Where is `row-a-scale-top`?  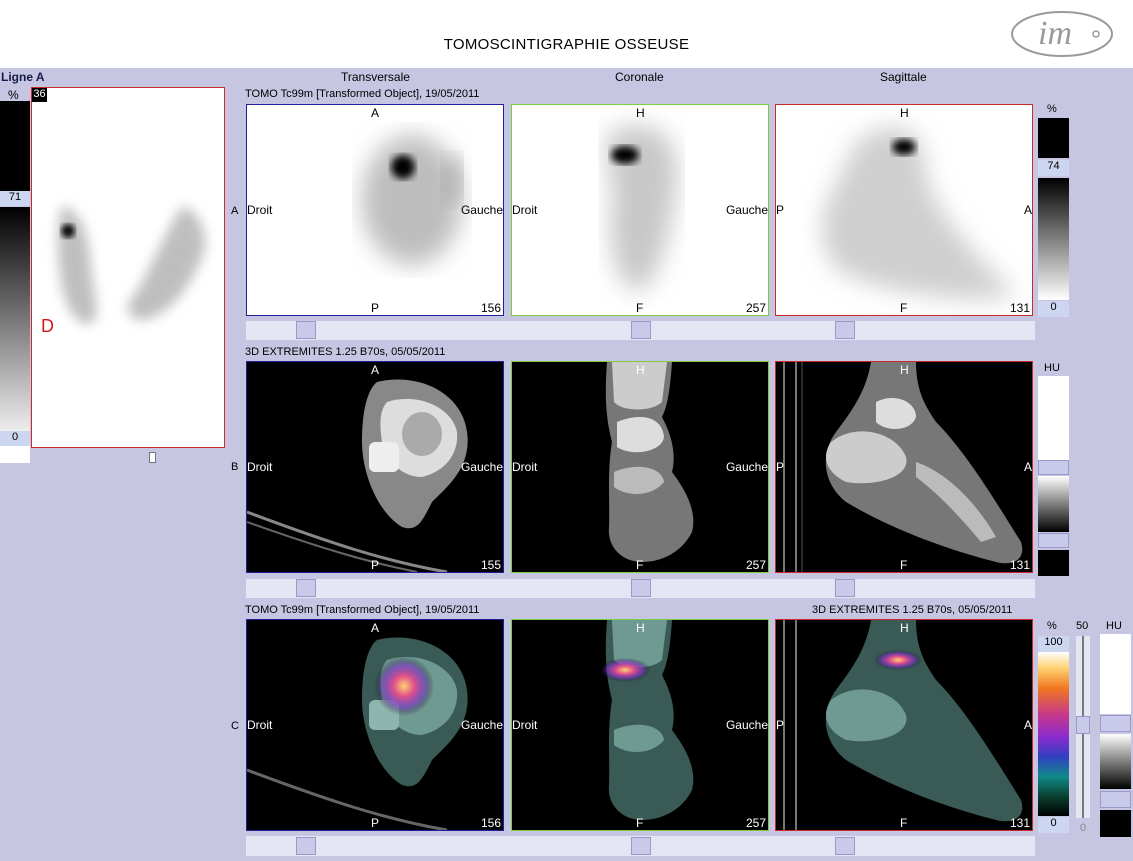 row-a-scale-top is located at coordinates (1053, 138).